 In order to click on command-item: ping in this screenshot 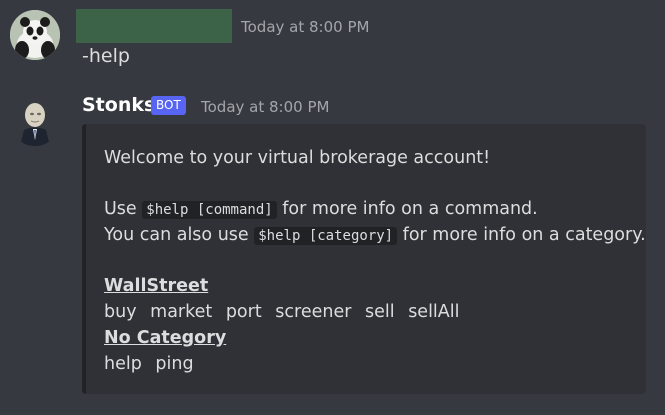, I will do `click(174, 364)`.